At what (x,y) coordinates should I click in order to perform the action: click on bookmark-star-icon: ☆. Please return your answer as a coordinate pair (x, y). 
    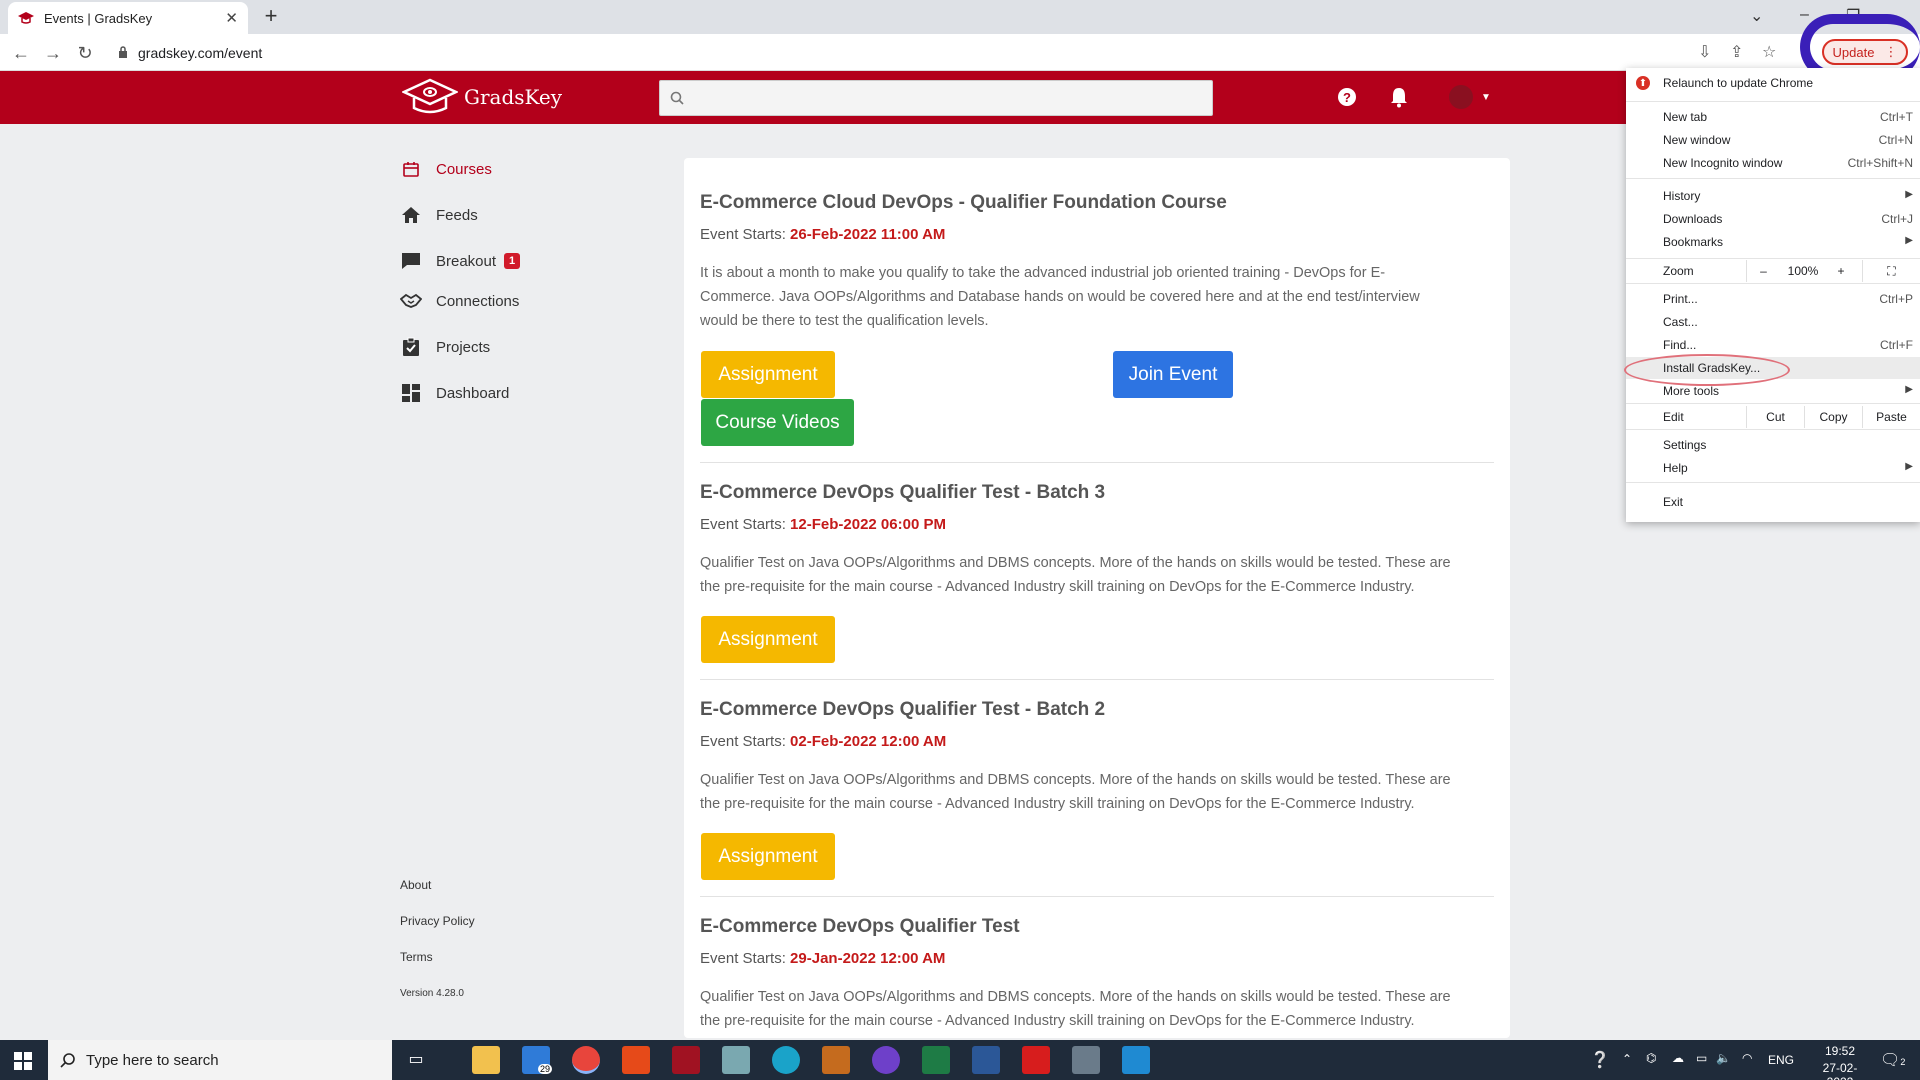
    Looking at the image, I should click on (1769, 52).